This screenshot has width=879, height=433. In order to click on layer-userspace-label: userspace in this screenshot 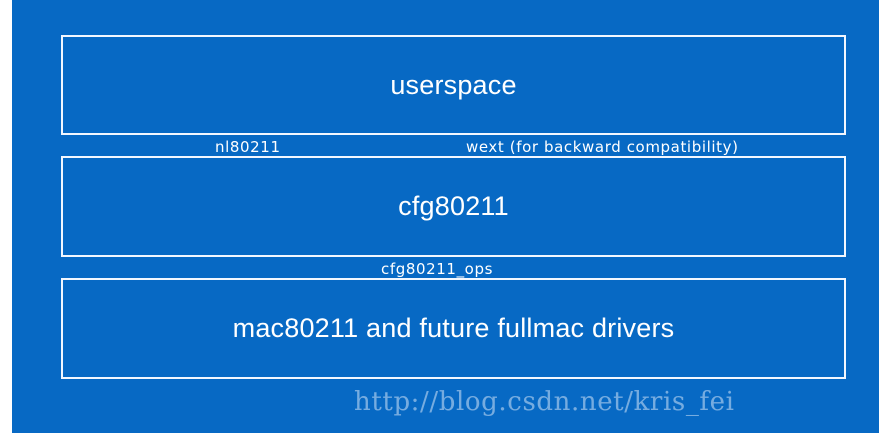, I will do `click(453, 84)`.